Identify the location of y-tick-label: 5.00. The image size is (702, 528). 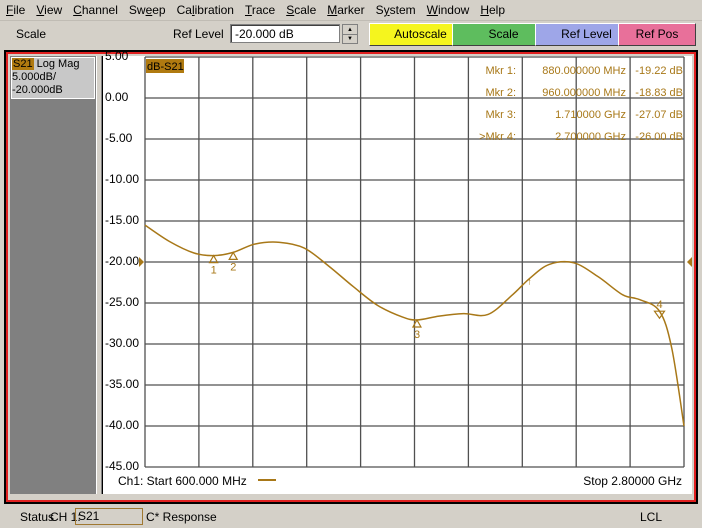
(117, 56).